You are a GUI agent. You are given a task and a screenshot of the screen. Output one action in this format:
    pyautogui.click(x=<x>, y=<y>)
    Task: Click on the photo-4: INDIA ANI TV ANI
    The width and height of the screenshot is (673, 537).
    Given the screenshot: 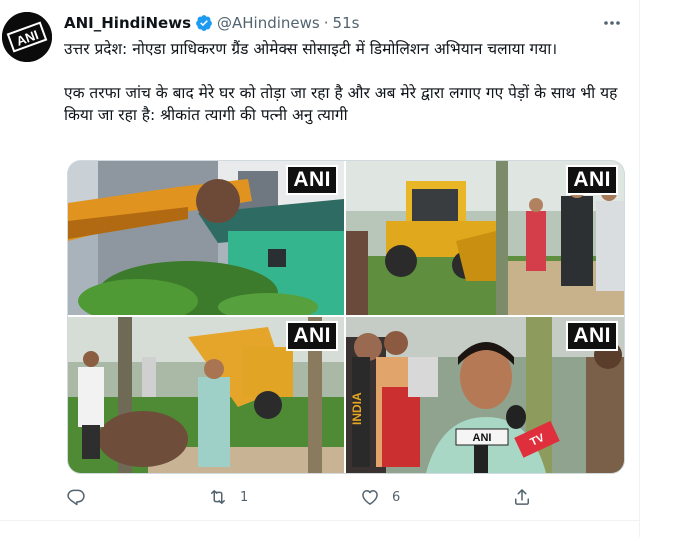 What is the action you would take?
    pyautogui.click(x=485, y=395)
    